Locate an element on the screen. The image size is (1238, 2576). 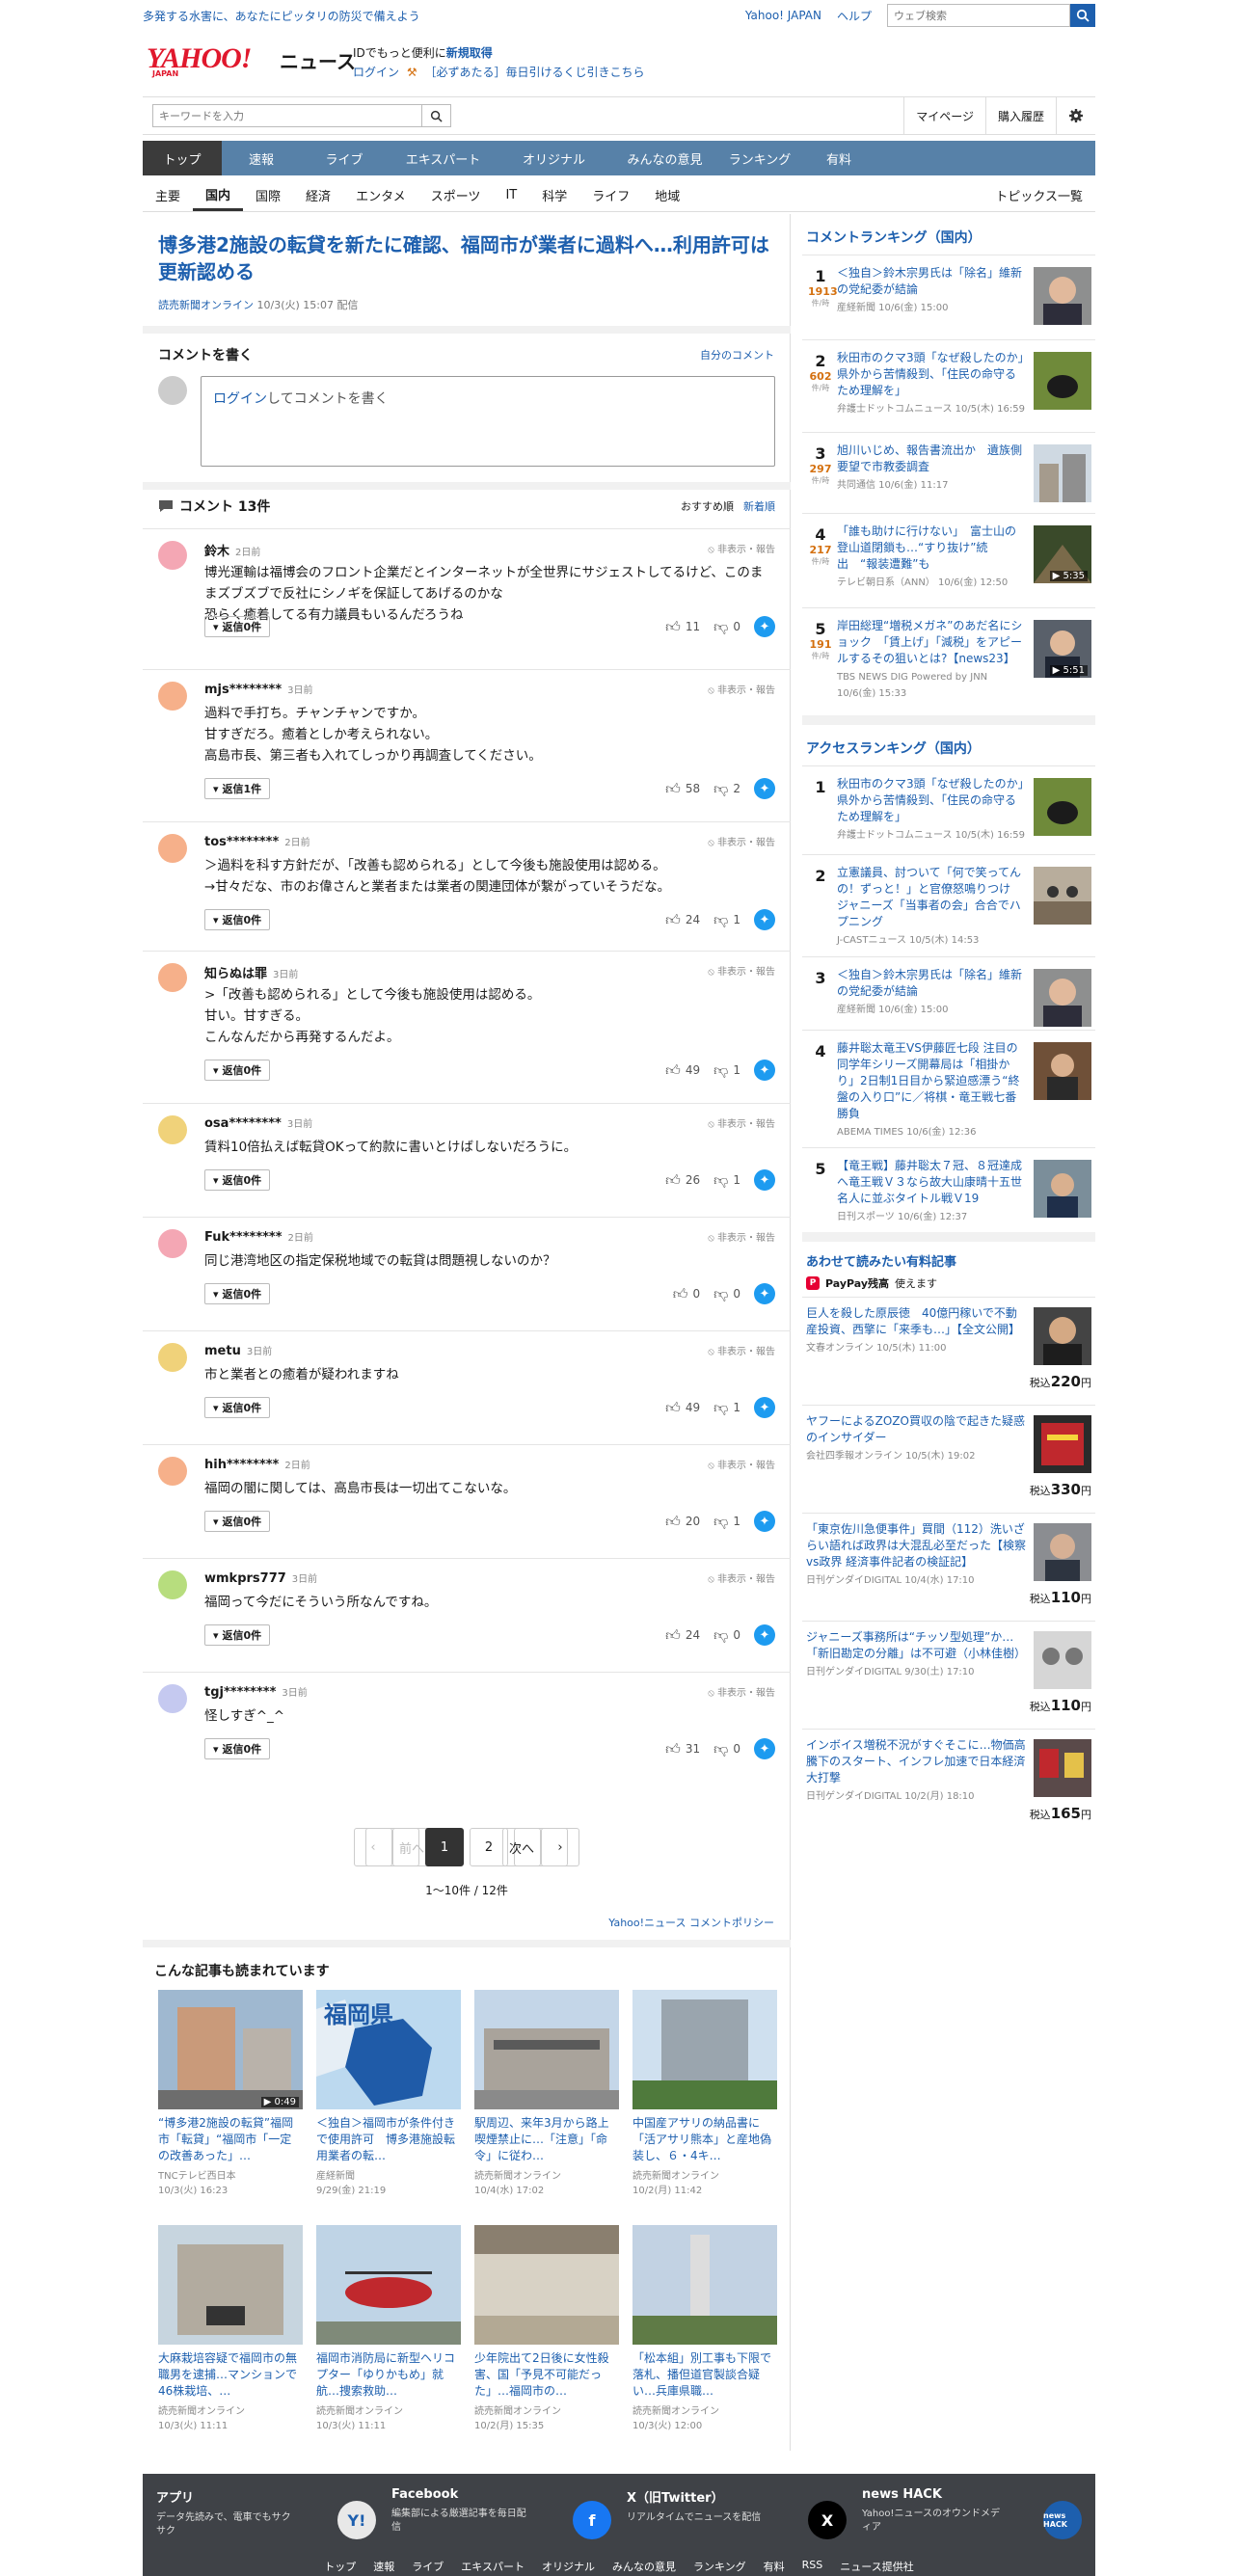
gnav-expert: エキスパート is located at coordinates (443, 158).